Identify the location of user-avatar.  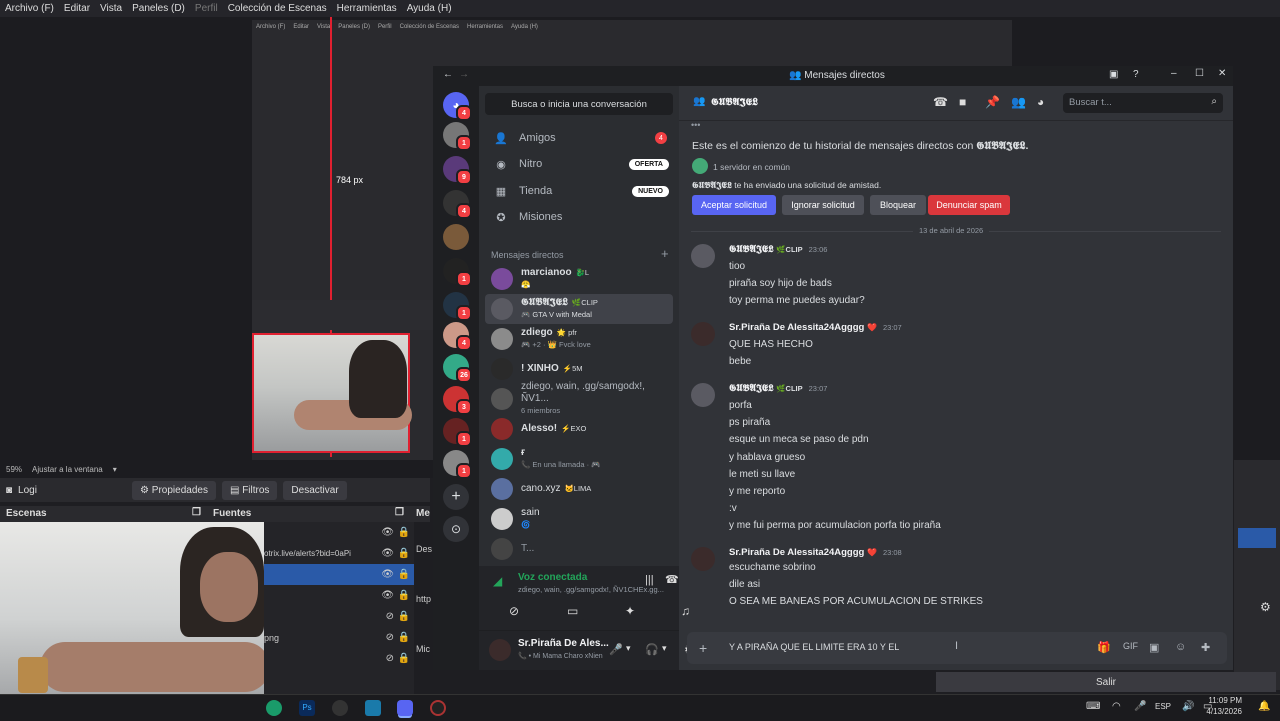
(500, 650).